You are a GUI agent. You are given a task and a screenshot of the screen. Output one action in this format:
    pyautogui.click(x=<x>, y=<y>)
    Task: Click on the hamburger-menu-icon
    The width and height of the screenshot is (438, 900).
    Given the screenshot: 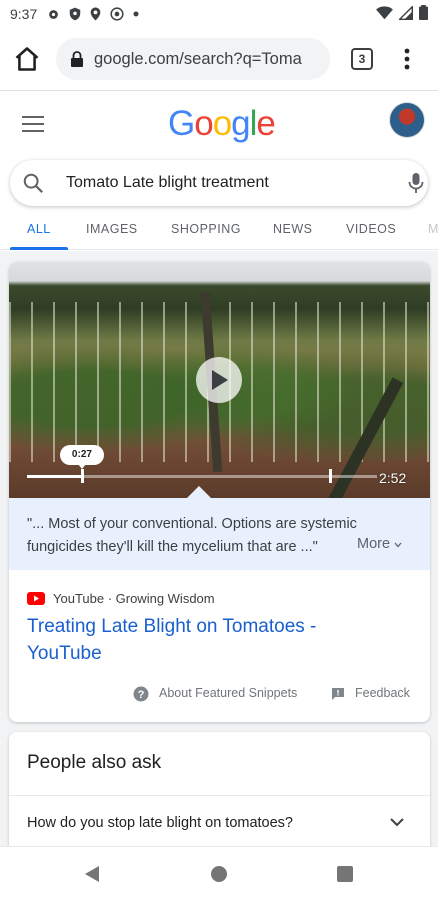 What is the action you would take?
    pyautogui.click(x=33, y=124)
    